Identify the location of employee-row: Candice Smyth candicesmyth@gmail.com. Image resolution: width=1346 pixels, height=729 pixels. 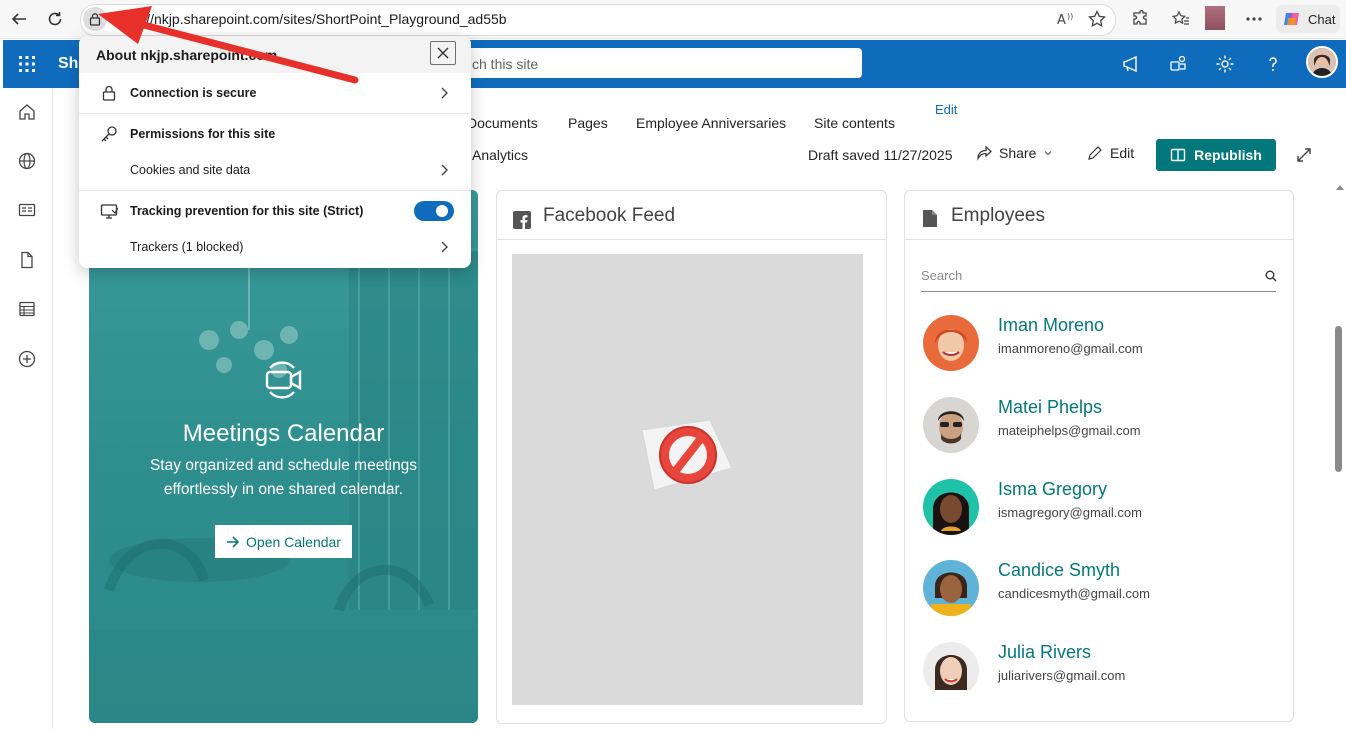
(1098, 590).